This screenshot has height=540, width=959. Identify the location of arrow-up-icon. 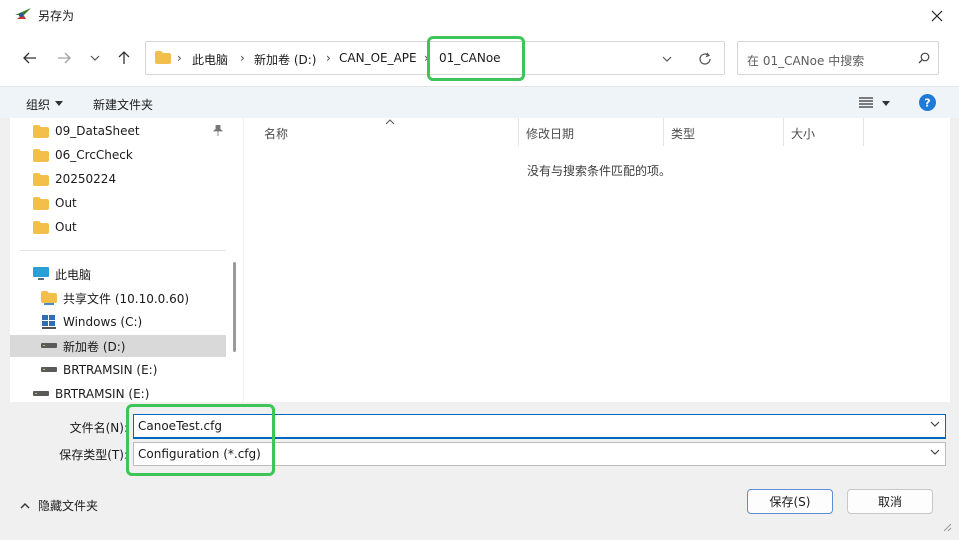
(124, 57).